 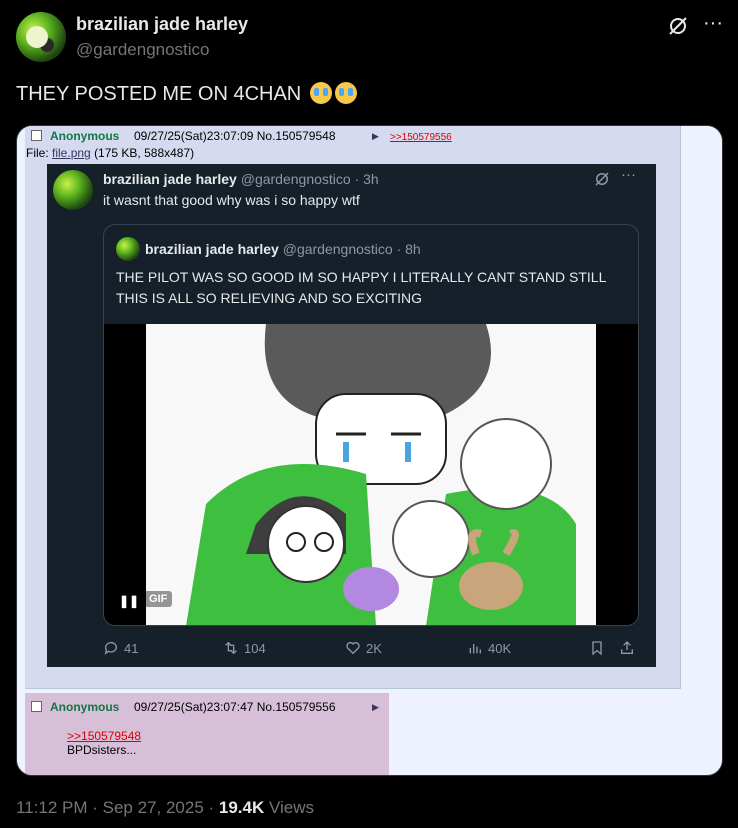 What do you see at coordinates (158, 599) in the screenshot?
I see `gif-badge: GIF` at bounding box center [158, 599].